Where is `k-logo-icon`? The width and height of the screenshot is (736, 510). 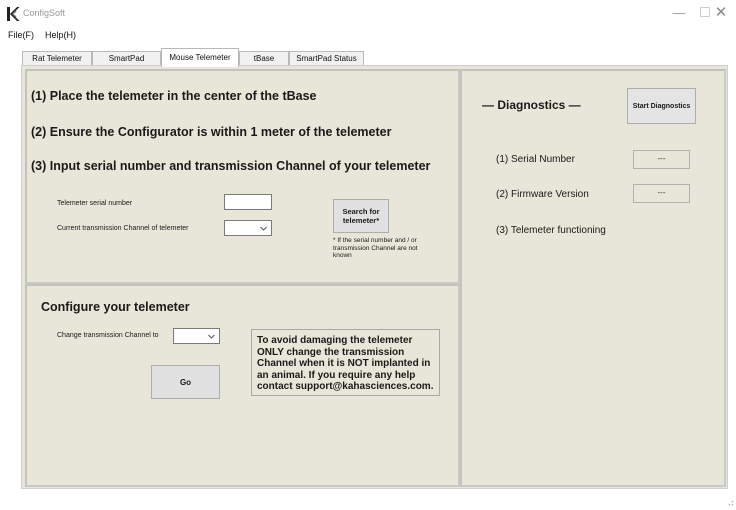
k-logo-icon is located at coordinates (13, 14).